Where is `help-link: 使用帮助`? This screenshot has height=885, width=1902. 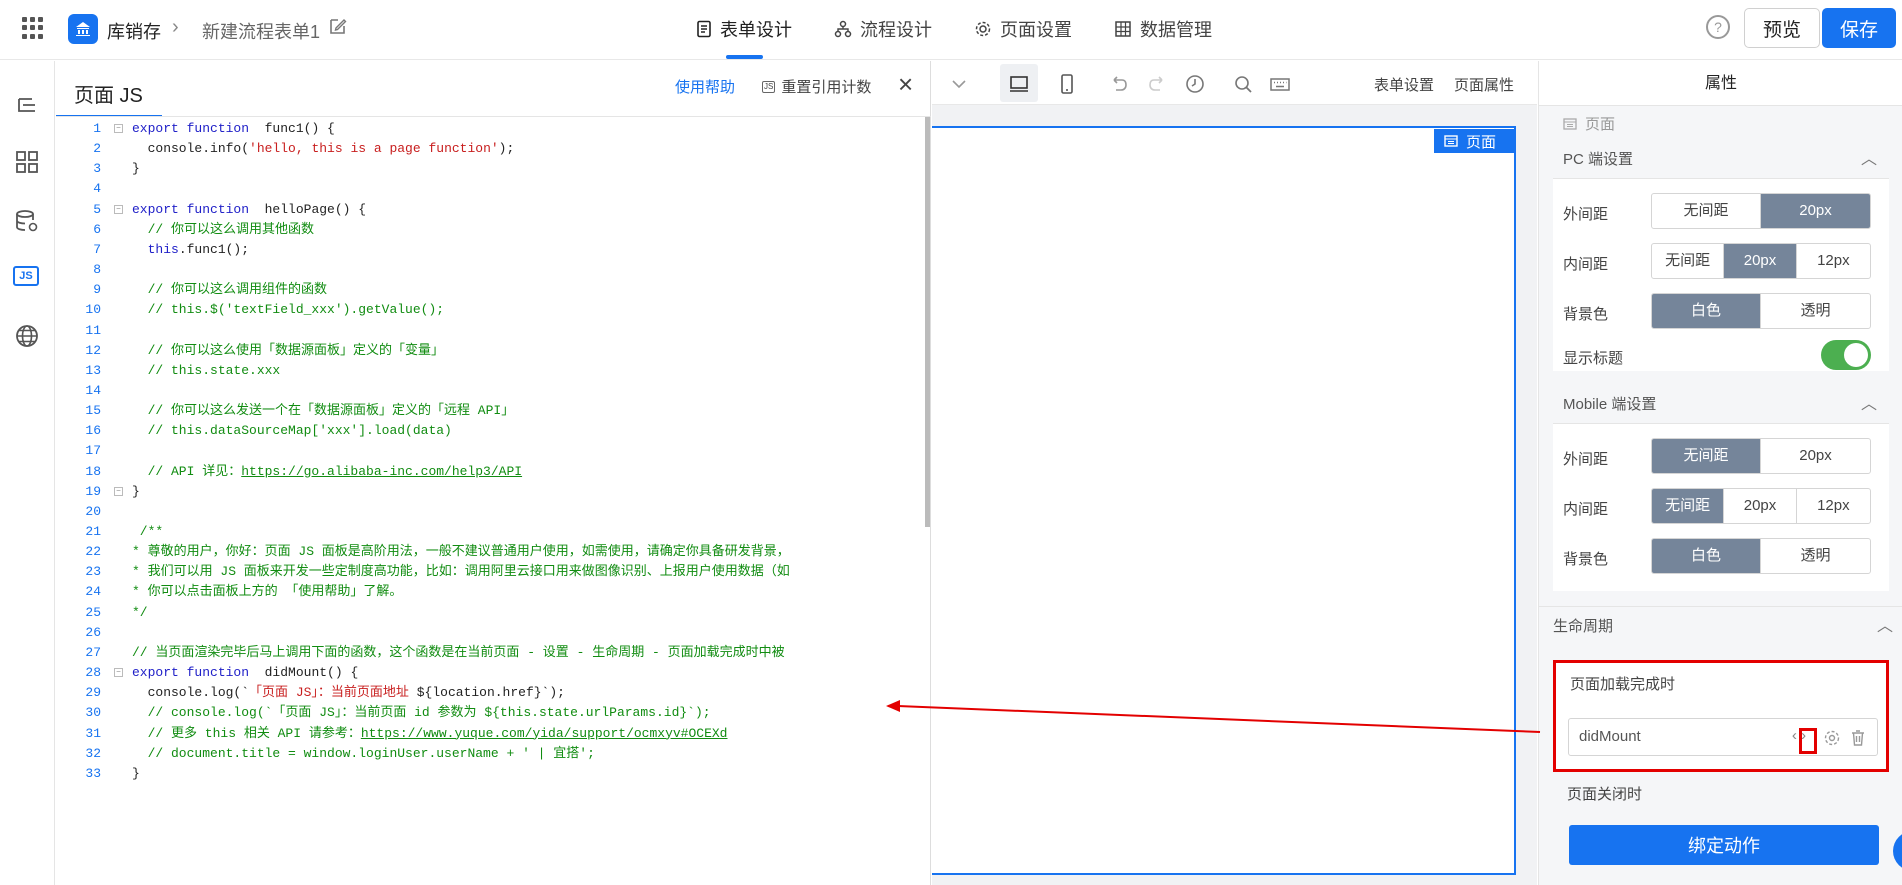 help-link: 使用帮助 is located at coordinates (705, 86).